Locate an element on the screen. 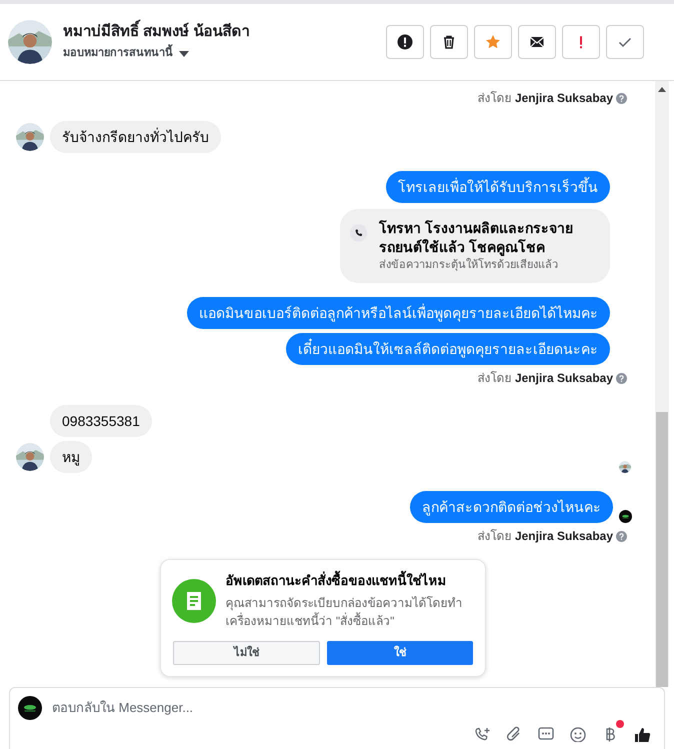 The image size is (674, 749). card-description: คุณสามารถจัดระเบียบกล่องข้อความได้โดยทำเครื่องหมายแชทนี้ว่า "สั่งซื้อแล้ว" is located at coordinates (345, 612).